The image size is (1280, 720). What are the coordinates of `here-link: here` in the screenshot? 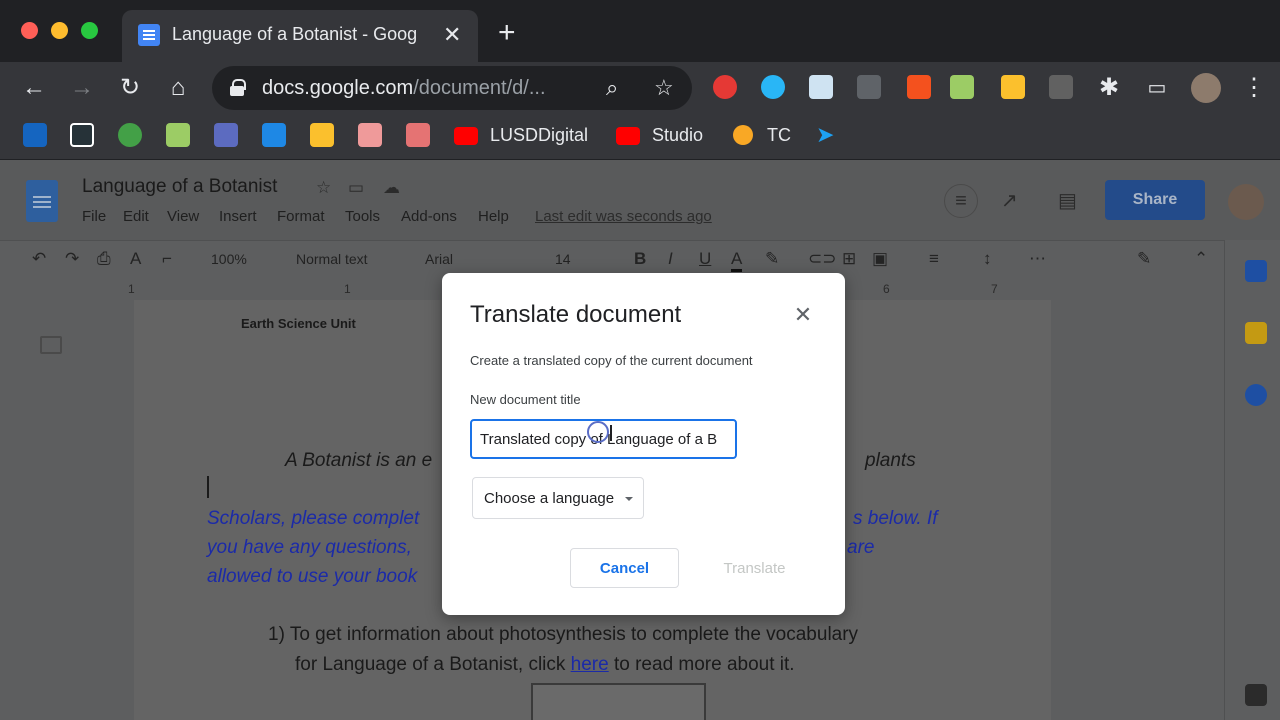 It's located at (590, 664).